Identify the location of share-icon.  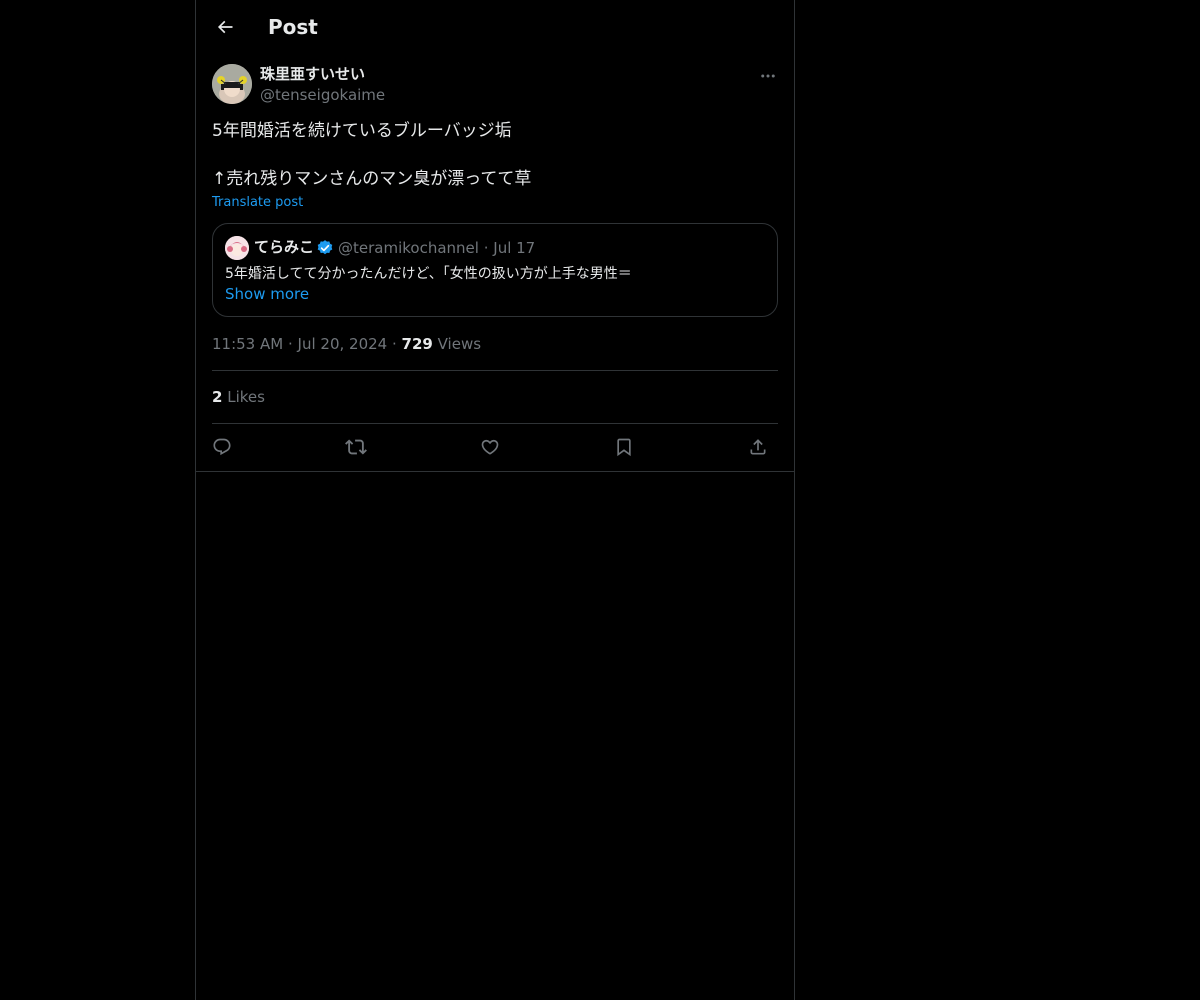
(758, 447).